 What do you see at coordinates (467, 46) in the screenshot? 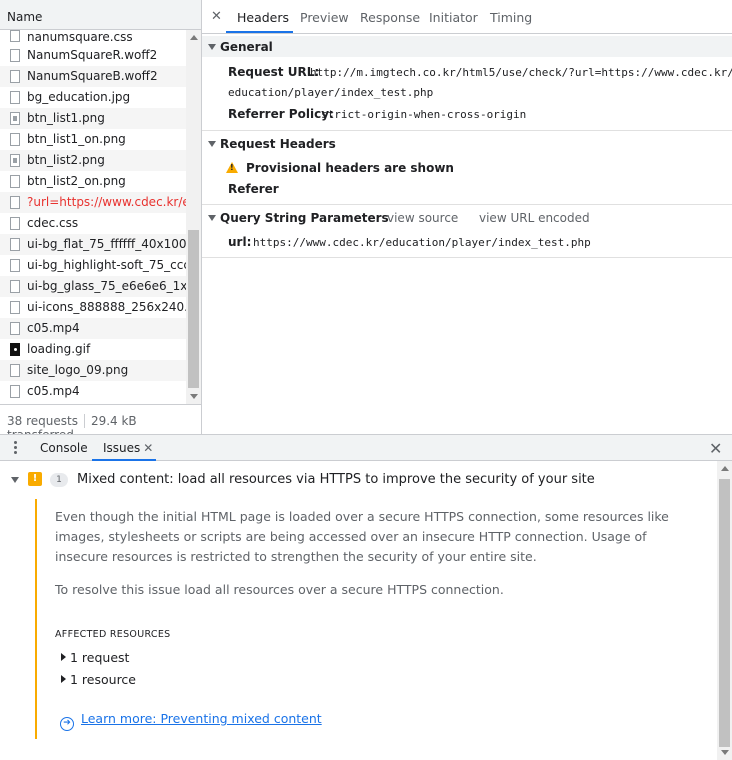
I see `general-section-header` at bounding box center [467, 46].